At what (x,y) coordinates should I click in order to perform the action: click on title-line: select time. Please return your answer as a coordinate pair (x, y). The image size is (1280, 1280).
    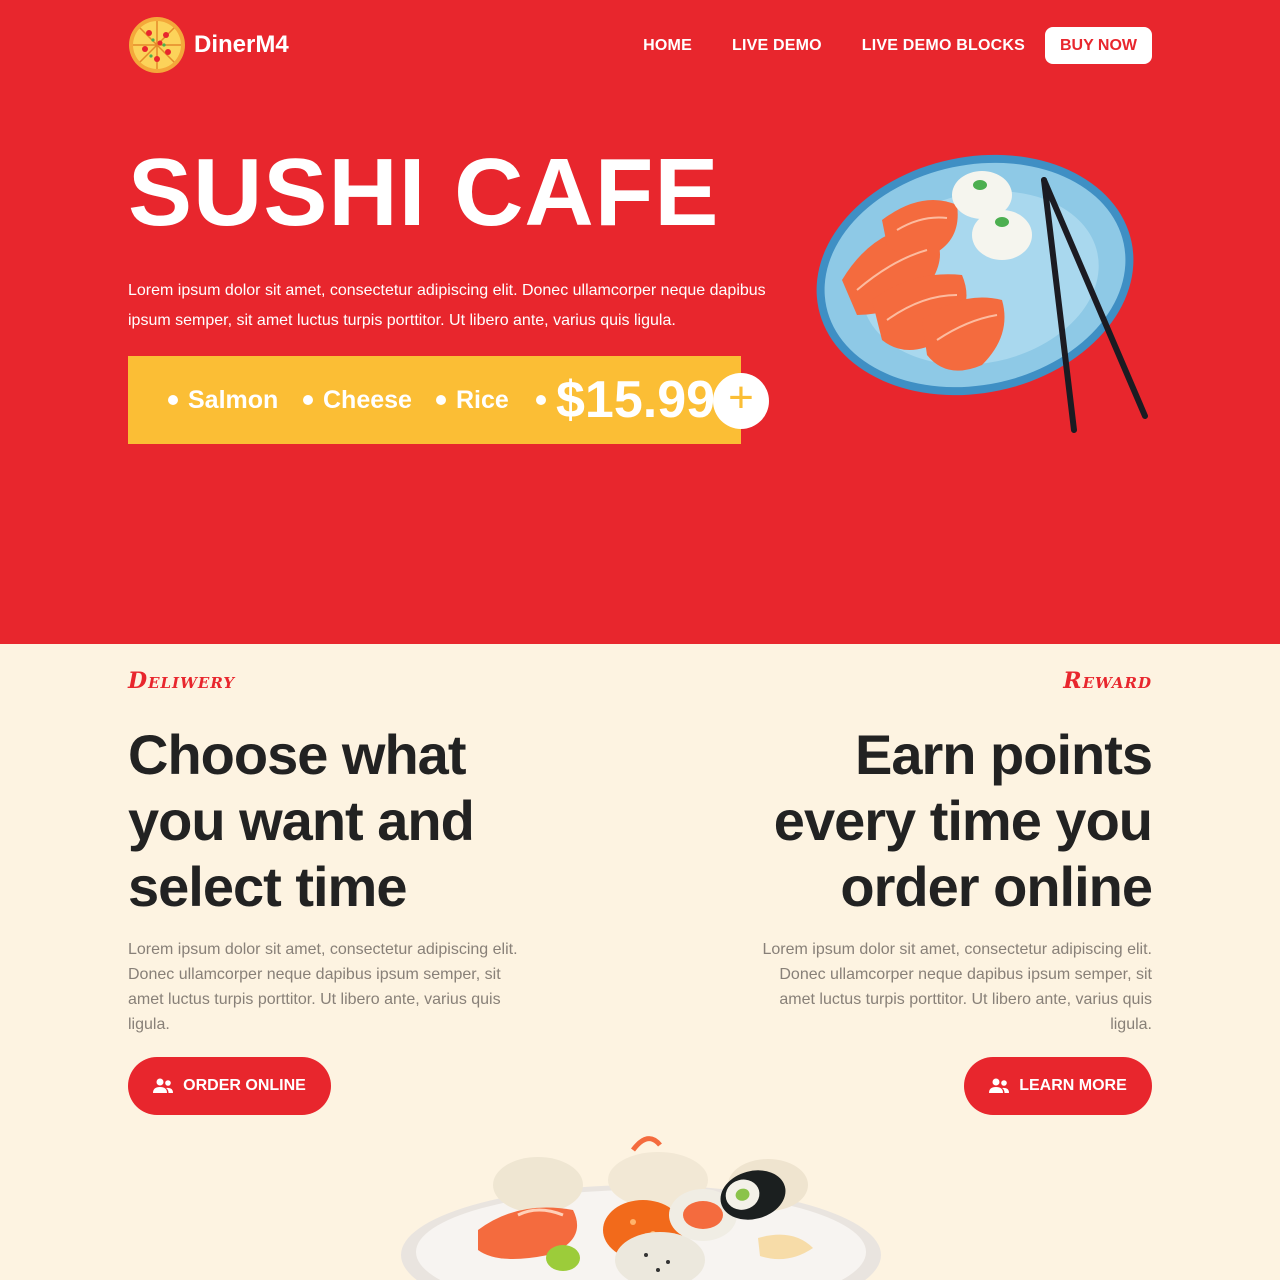
    Looking at the image, I should click on (268, 886).